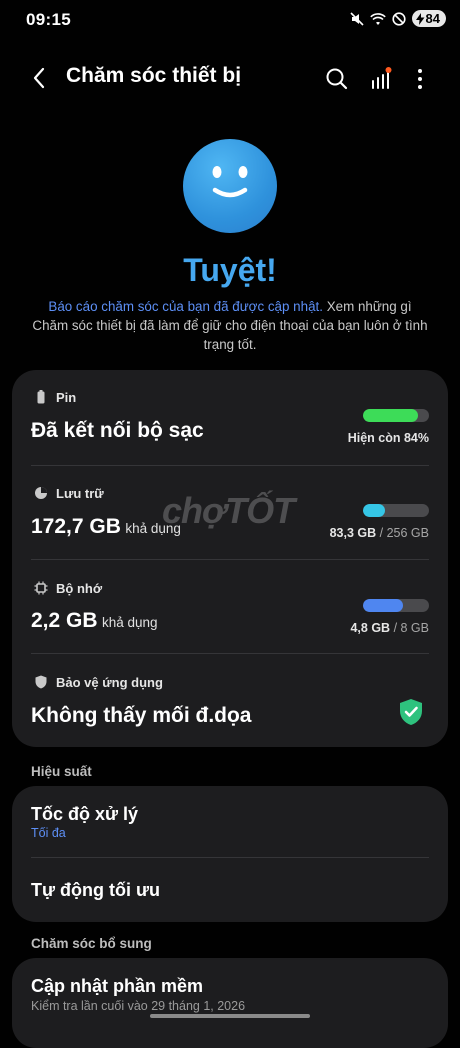 Image resolution: width=460 pixels, height=1048 pixels. Describe the element at coordinates (230, 186) in the screenshot. I see `smiley-face-icon` at that location.